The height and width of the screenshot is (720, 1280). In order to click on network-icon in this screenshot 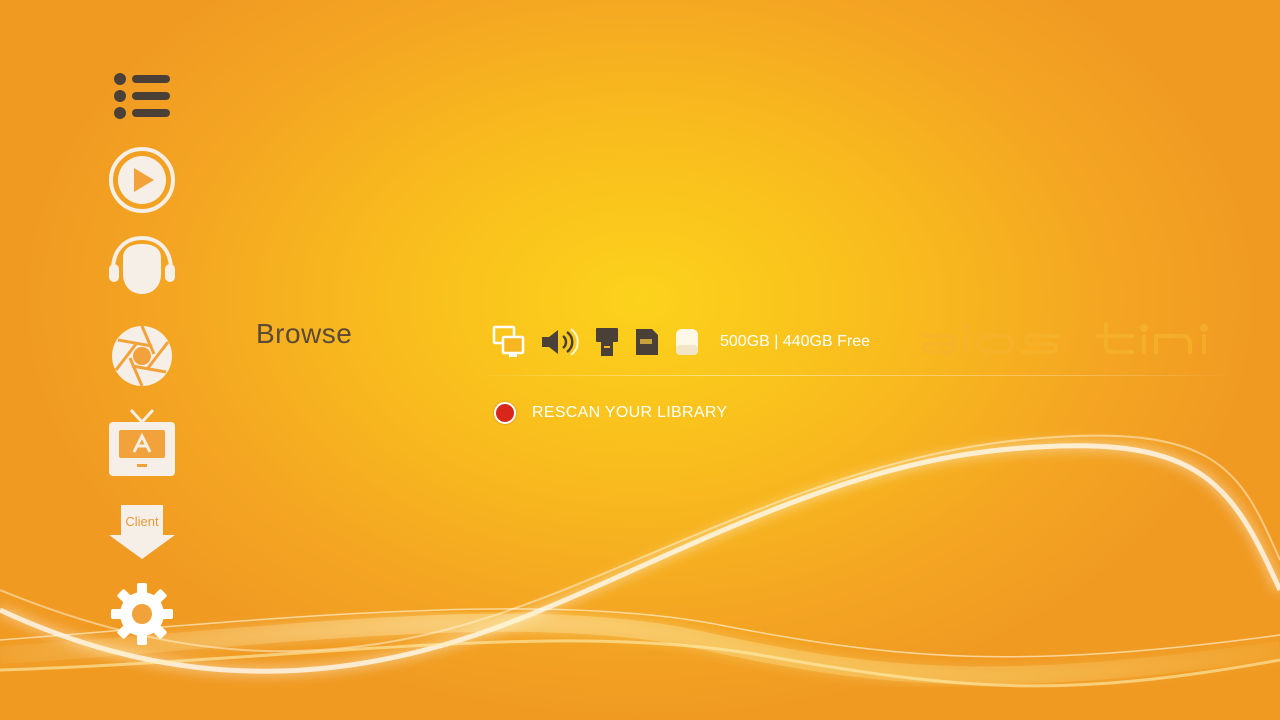, I will do `click(509, 342)`.